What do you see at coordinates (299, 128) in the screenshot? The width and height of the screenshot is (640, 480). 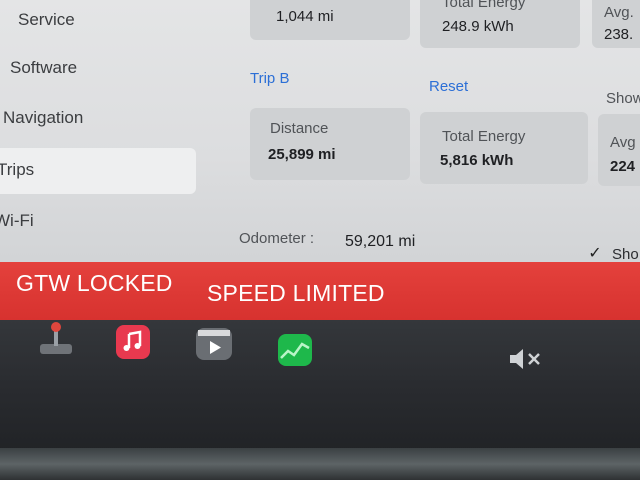 I see `trip-b-distance-label: Distance` at bounding box center [299, 128].